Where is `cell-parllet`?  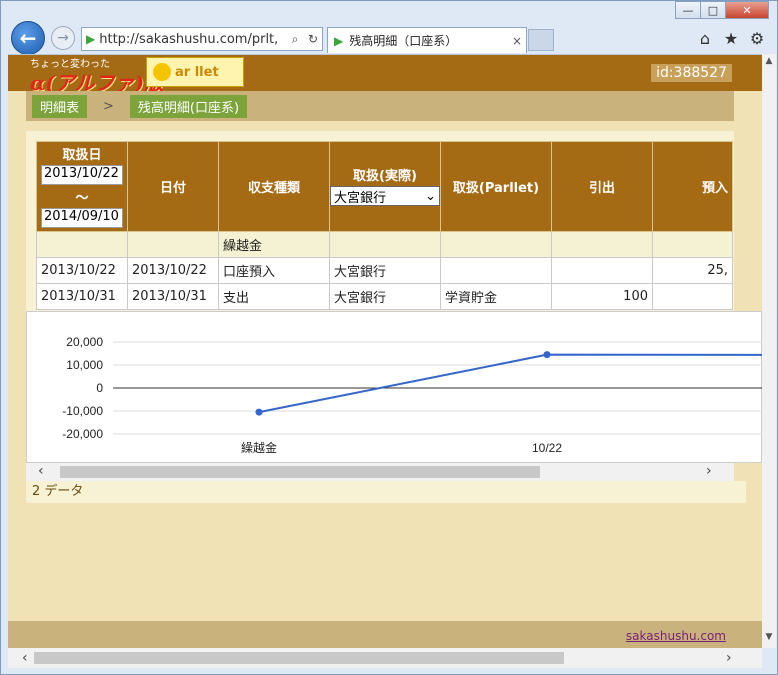 cell-parllet is located at coordinates (496, 270).